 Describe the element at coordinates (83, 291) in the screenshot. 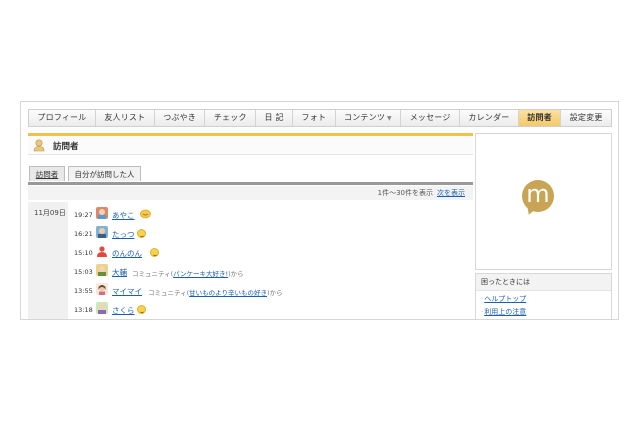

I see `visit-time: 13:55` at that location.